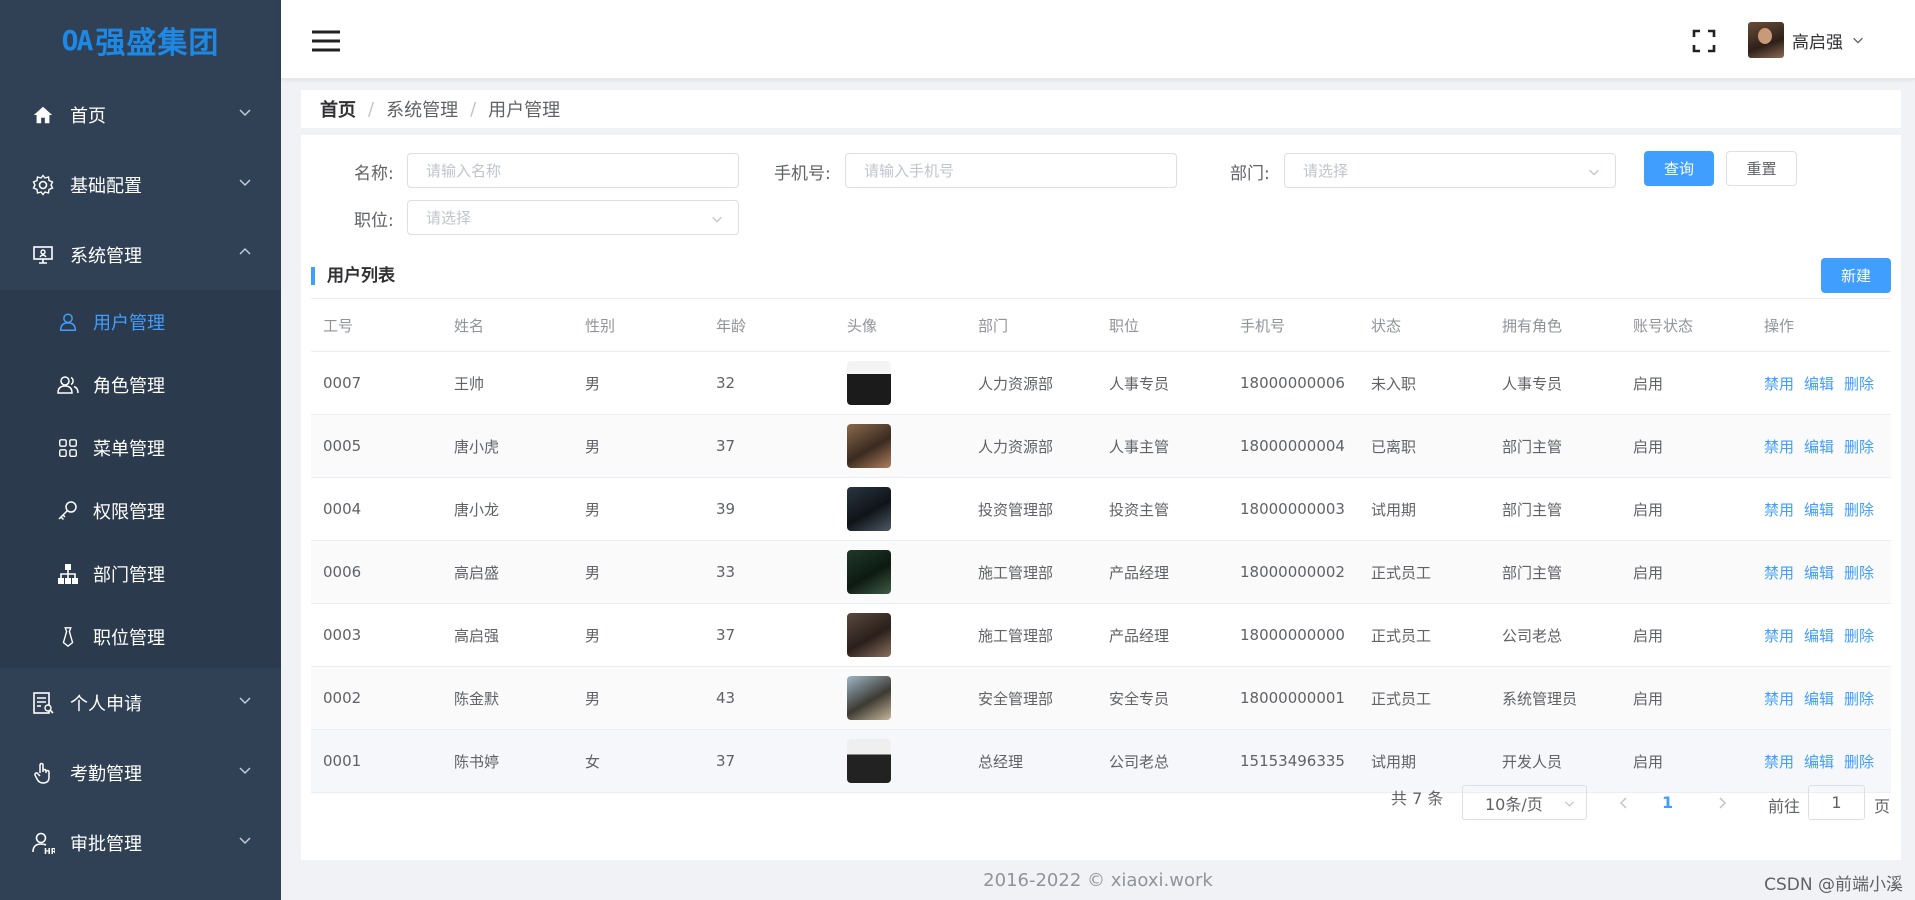 Image resolution: width=1915 pixels, height=900 pixels. Describe the element at coordinates (1031, 325) in the screenshot. I see `column-header: 部门` at that location.